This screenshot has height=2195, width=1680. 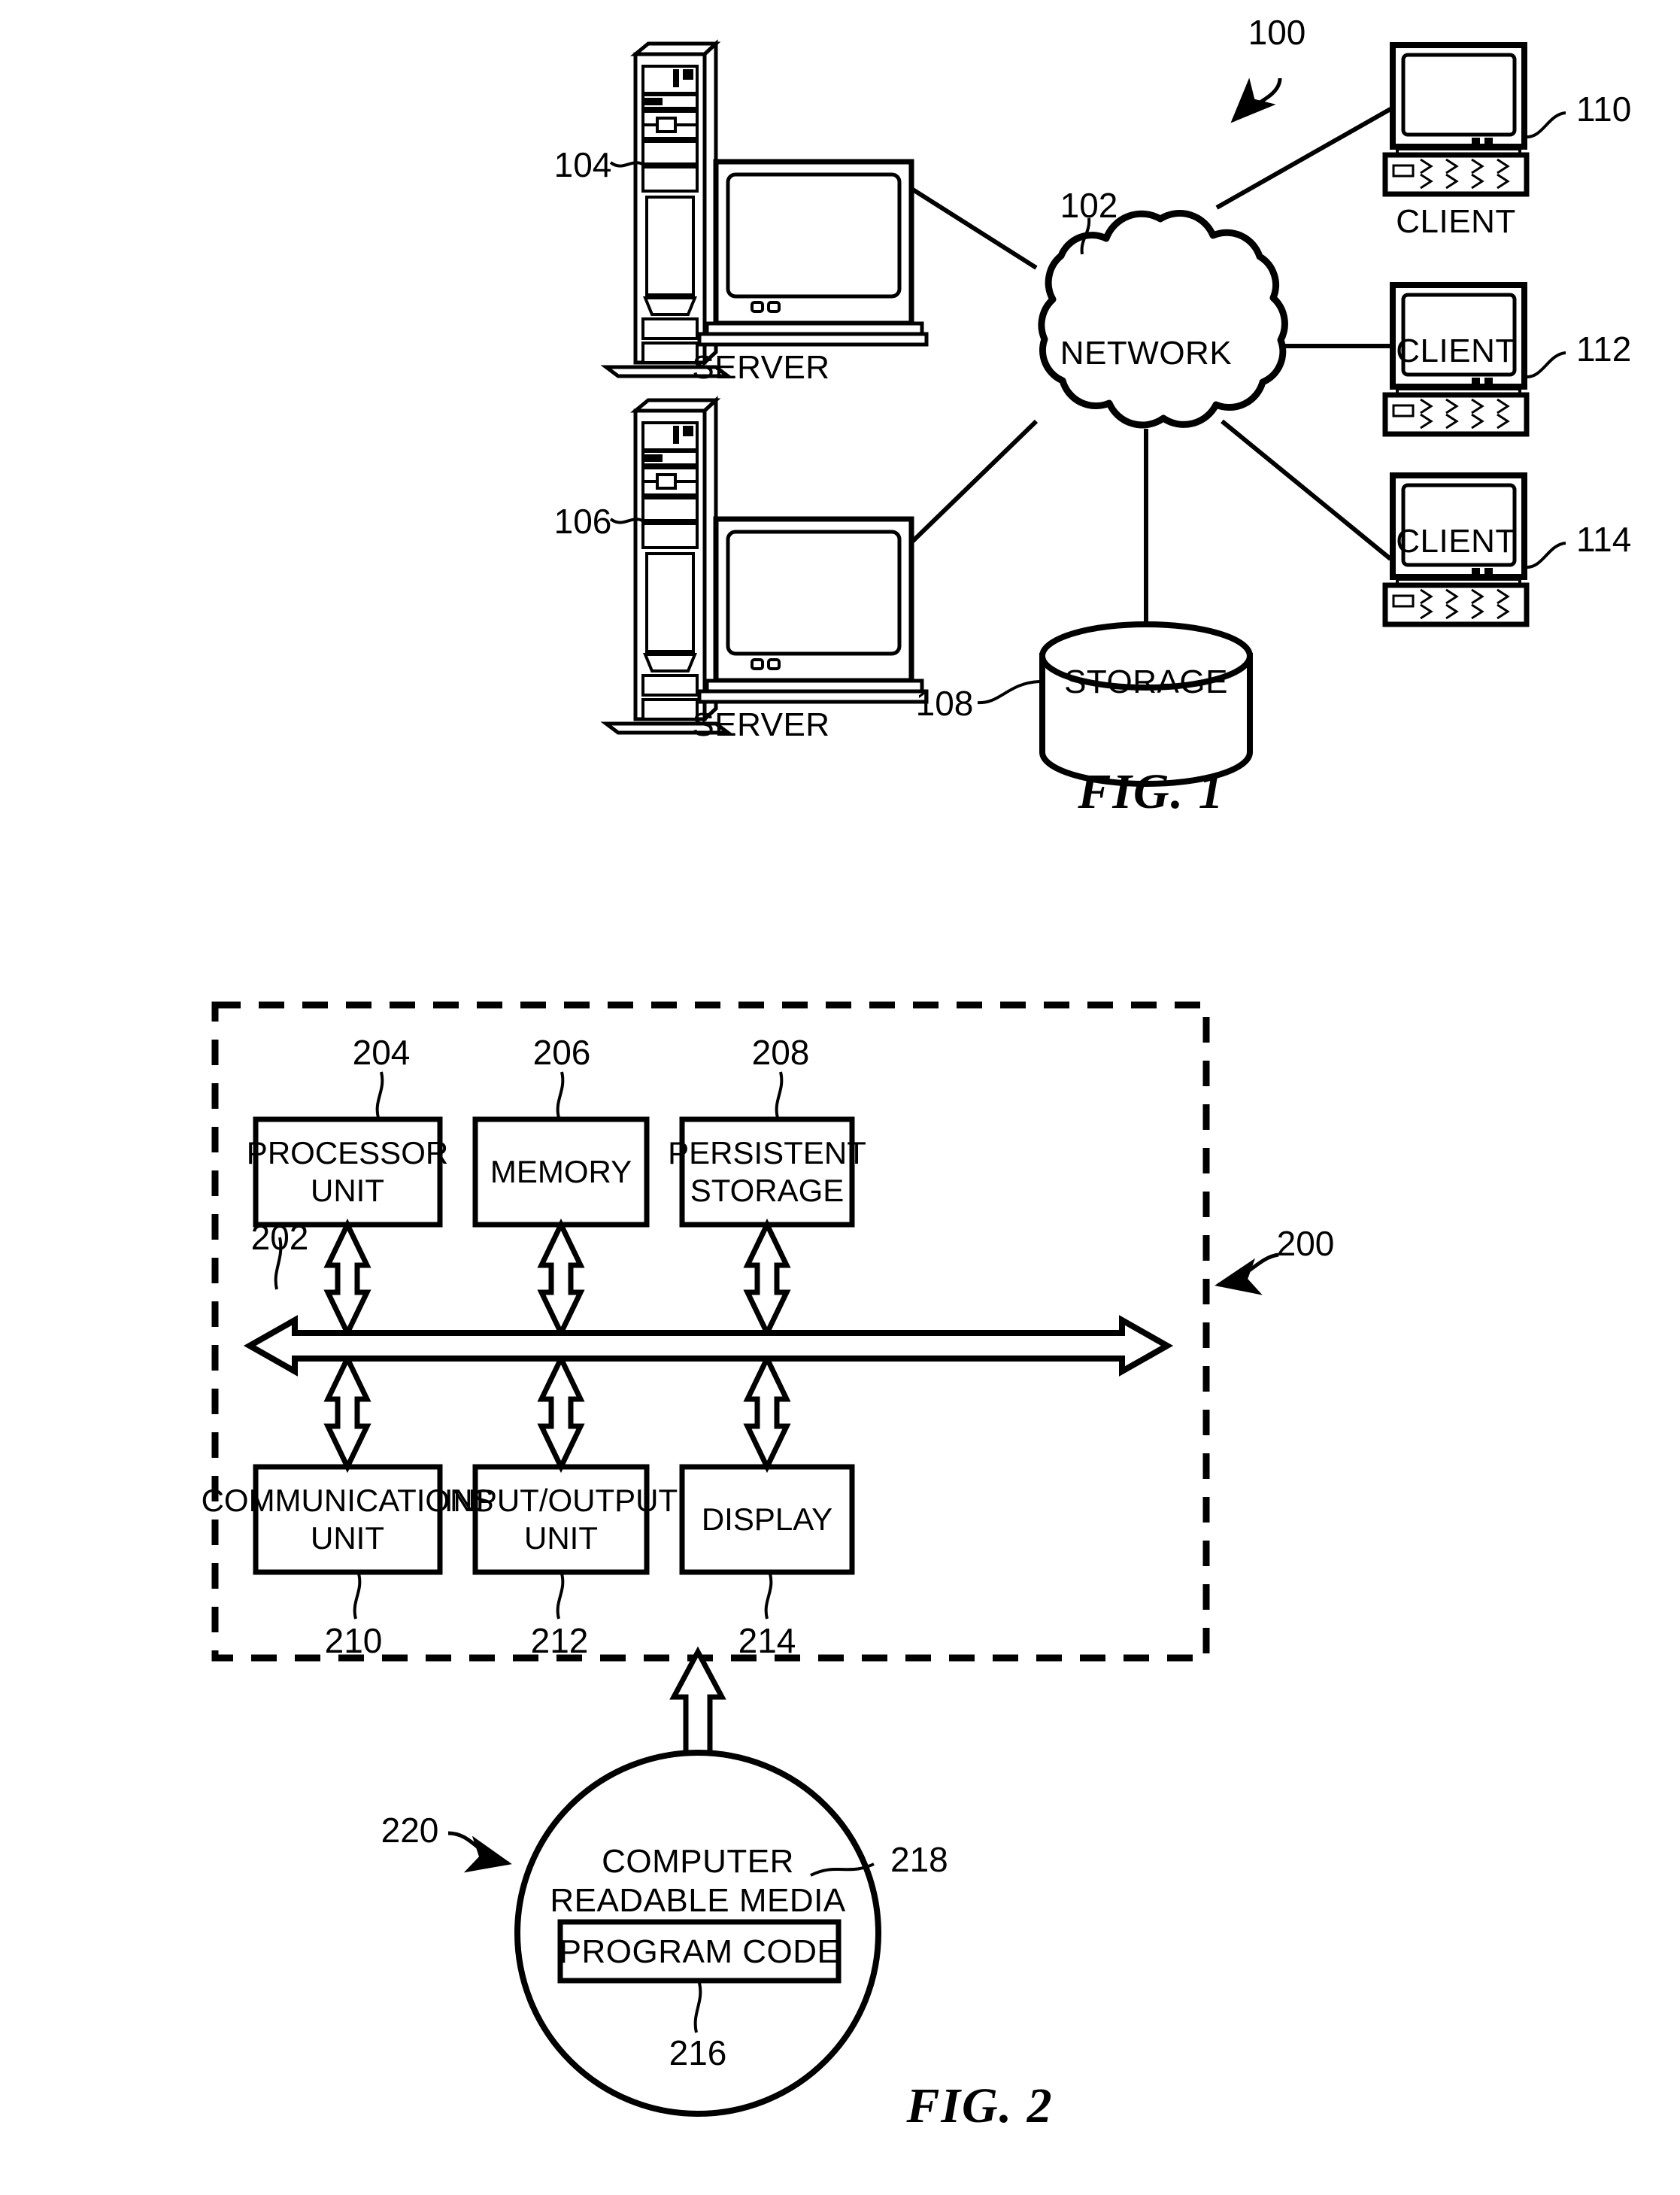 I want to click on client-114-ref: 114, so click(x=1604, y=539).